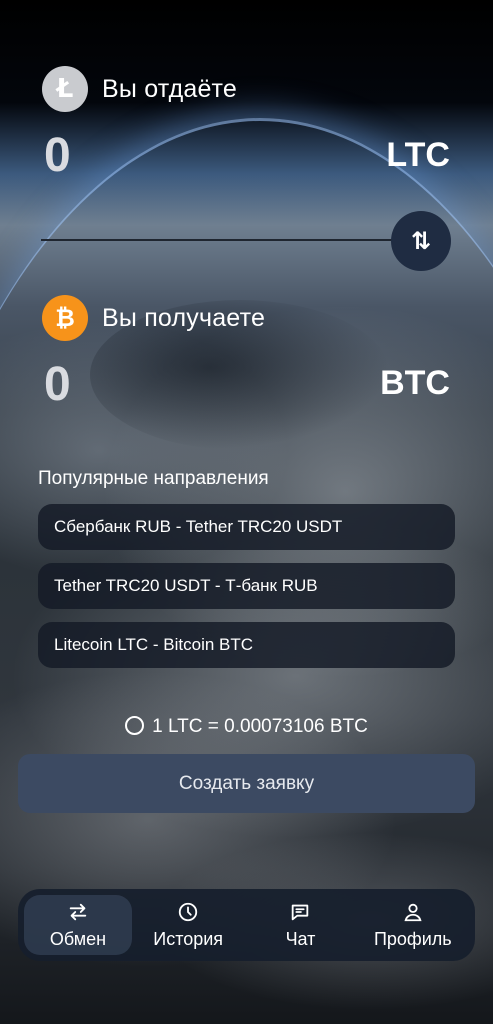 Image resolution: width=493 pixels, height=1024 pixels. Describe the element at coordinates (184, 317) in the screenshot. I see `receive-label: Вы получаете` at that location.